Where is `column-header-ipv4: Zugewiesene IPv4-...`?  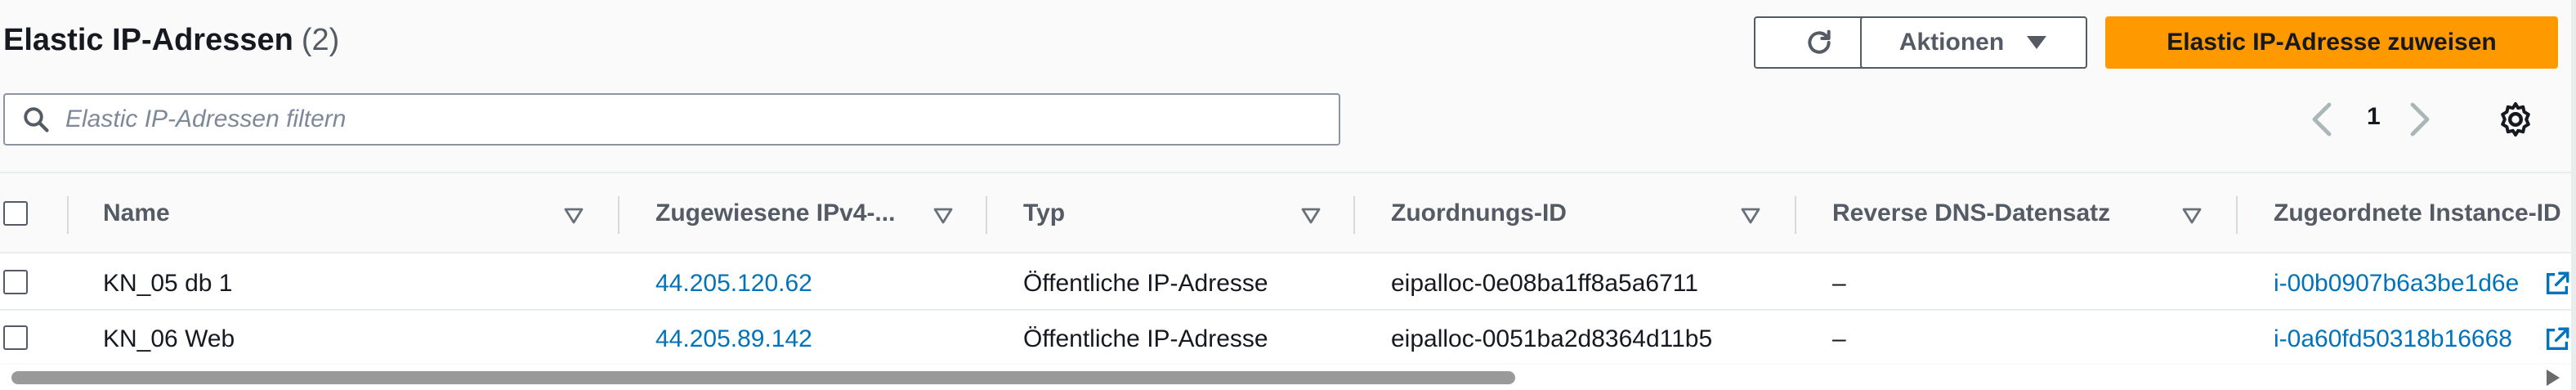 column-header-ipv4: Zugewiesene IPv4-... is located at coordinates (775, 213).